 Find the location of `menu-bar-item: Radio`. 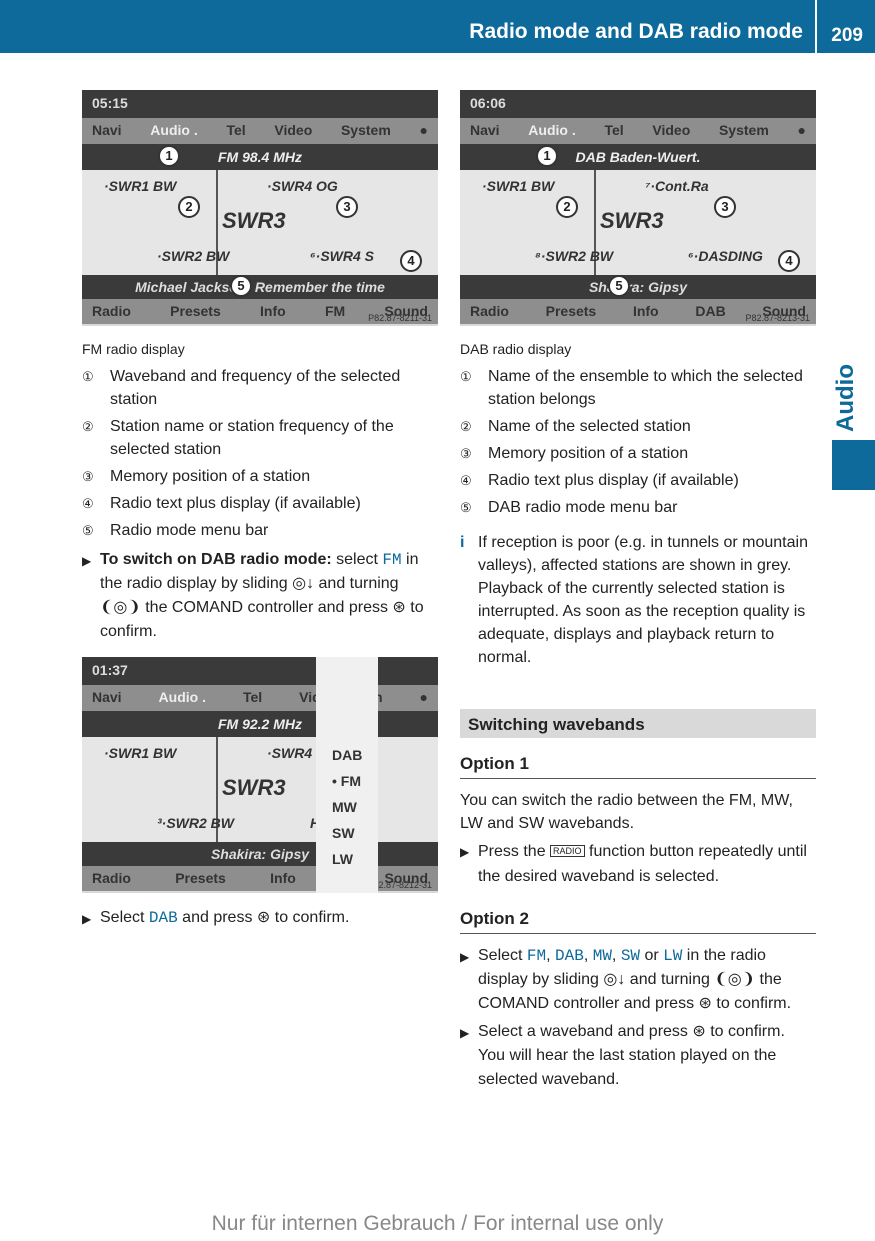

menu-bar-item: Radio is located at coordinates (489, 311).